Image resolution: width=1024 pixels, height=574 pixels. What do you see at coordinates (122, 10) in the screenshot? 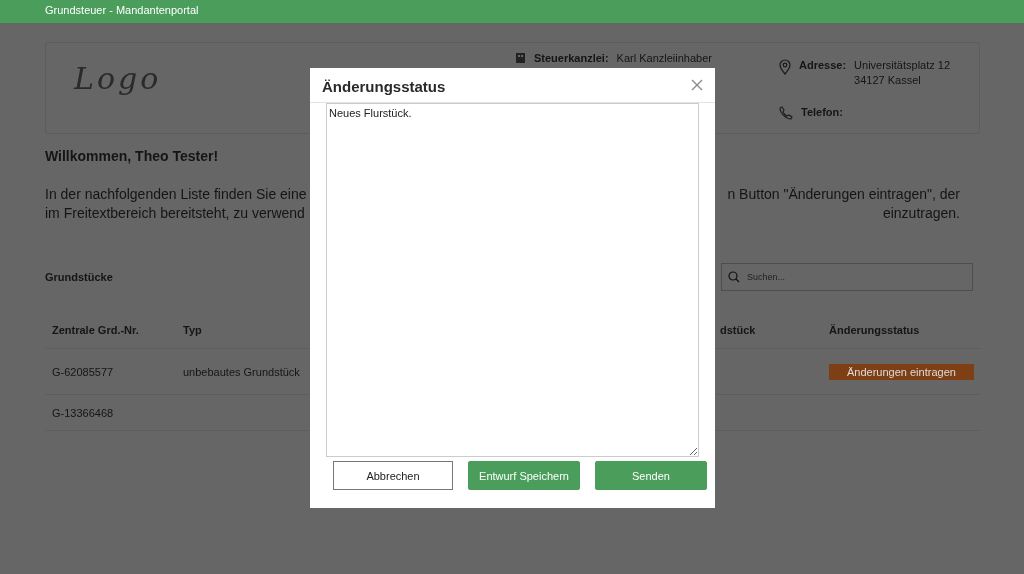
I see `app-title: Grundsteuer - Mandantenportal` at bounding box center [122, 10].